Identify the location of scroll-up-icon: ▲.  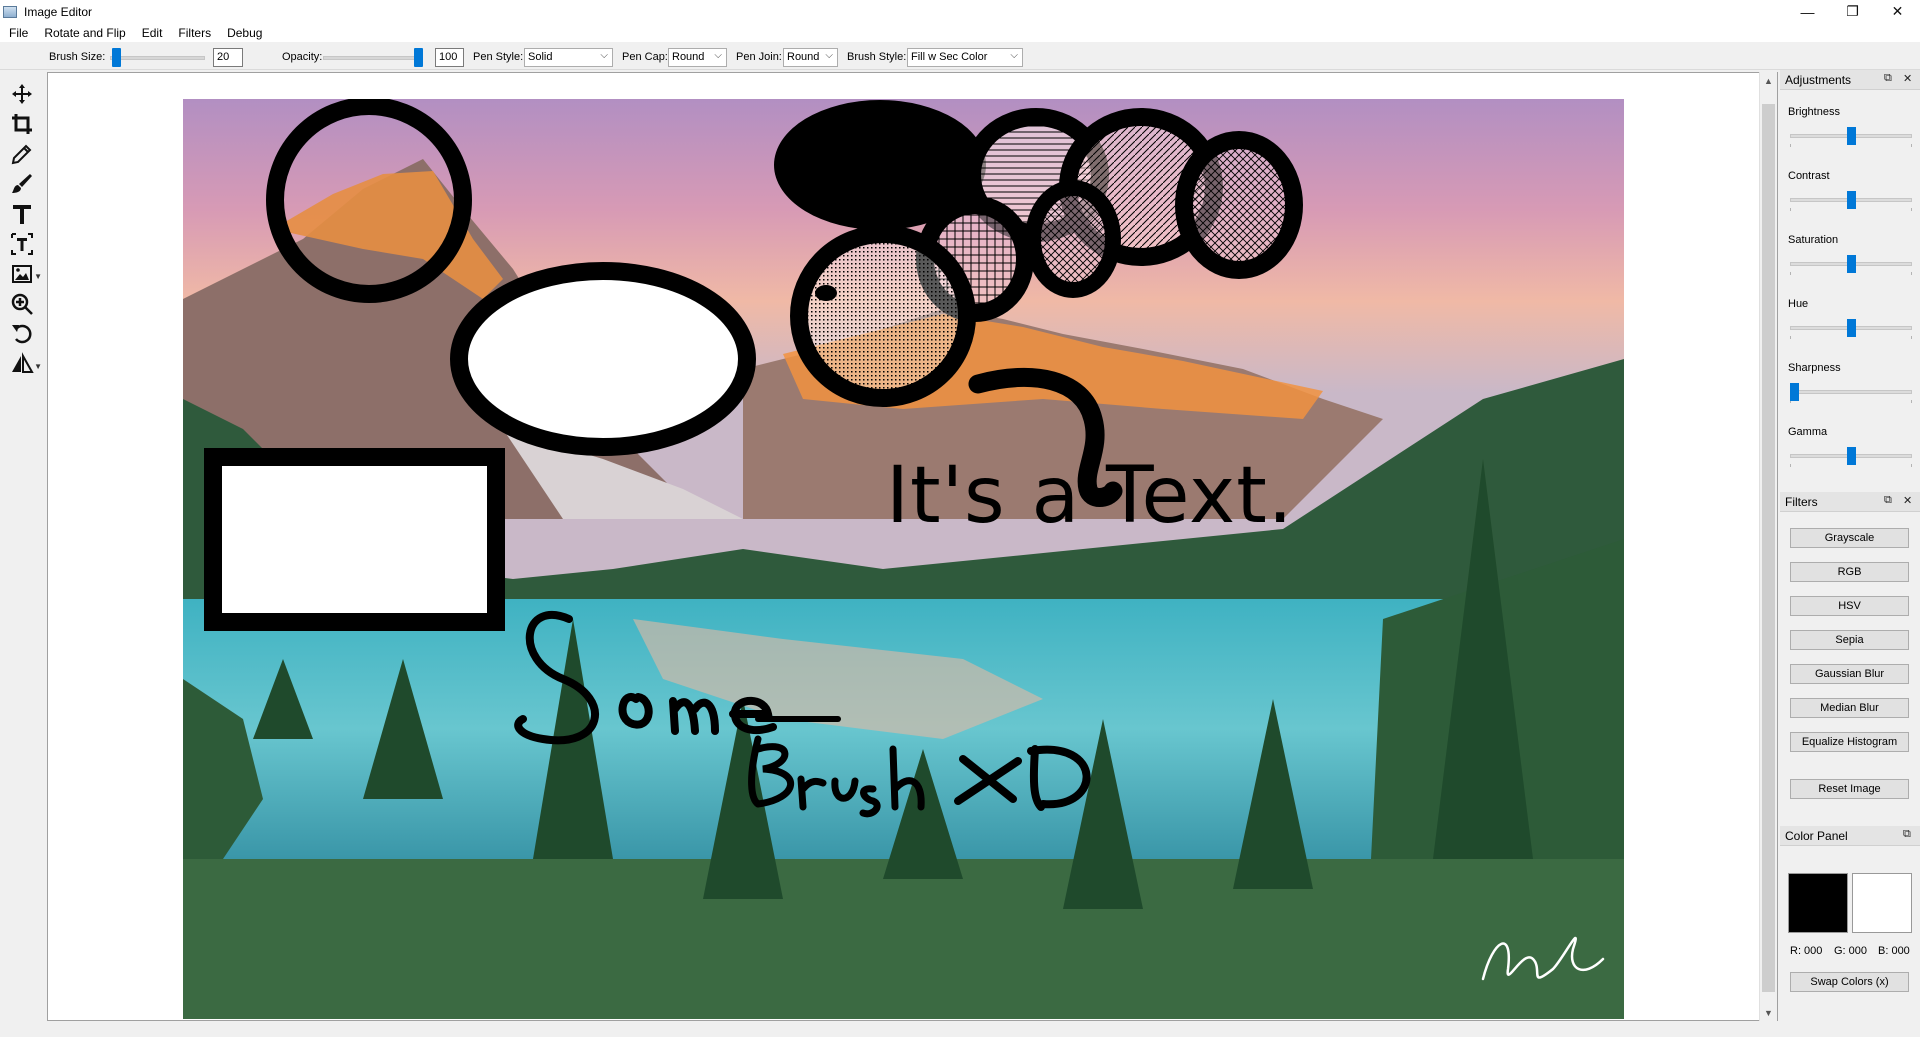
(1768, 80).